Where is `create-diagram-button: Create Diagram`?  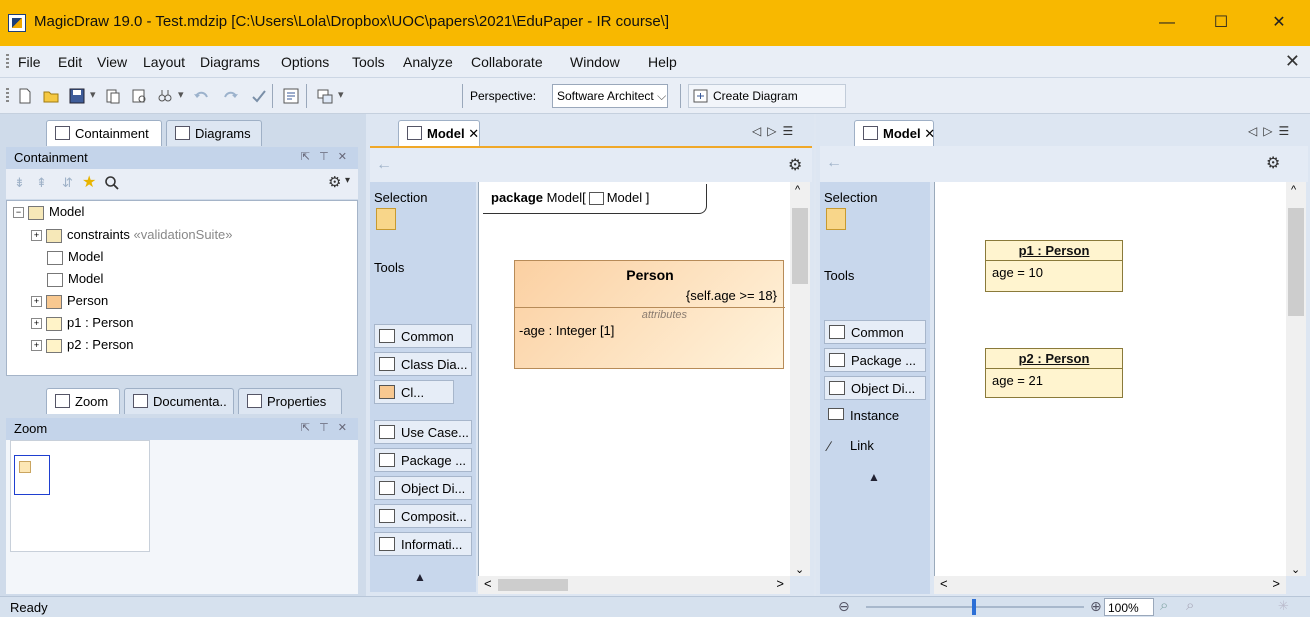 create-diagram-button: Create Diagram is located at coordinates (767, 96).